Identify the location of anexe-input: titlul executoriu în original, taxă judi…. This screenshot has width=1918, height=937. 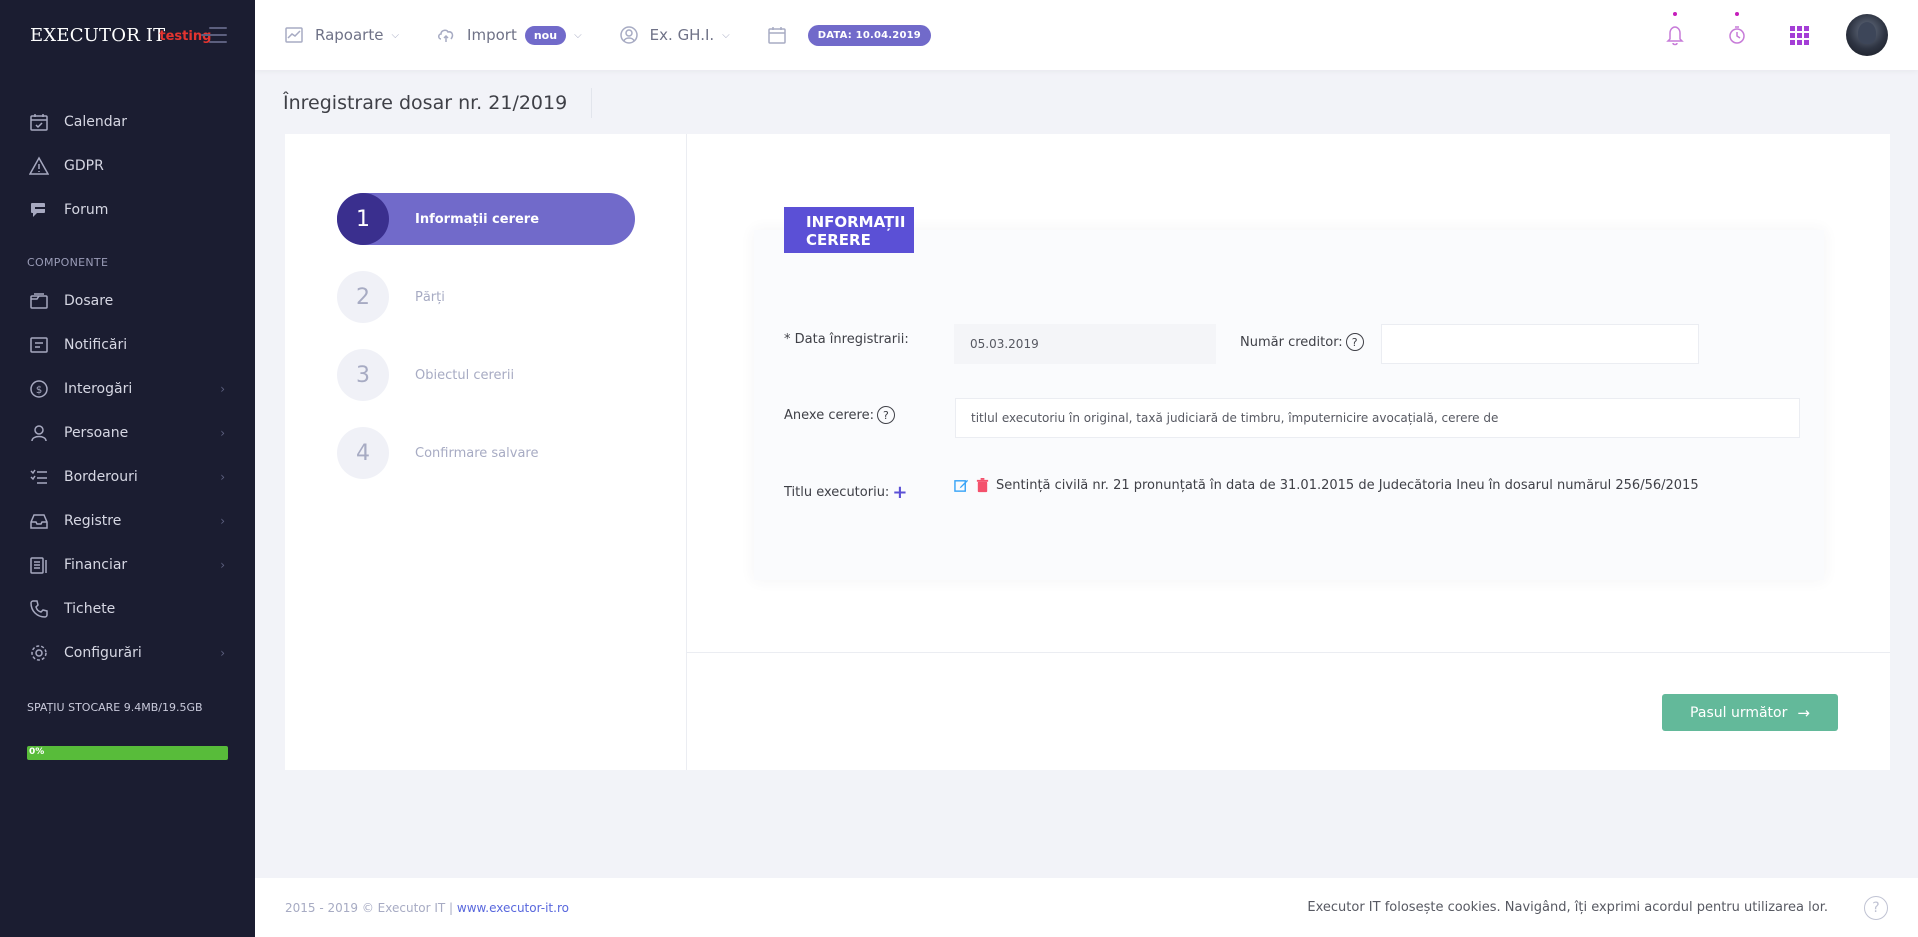
(1377, 418).